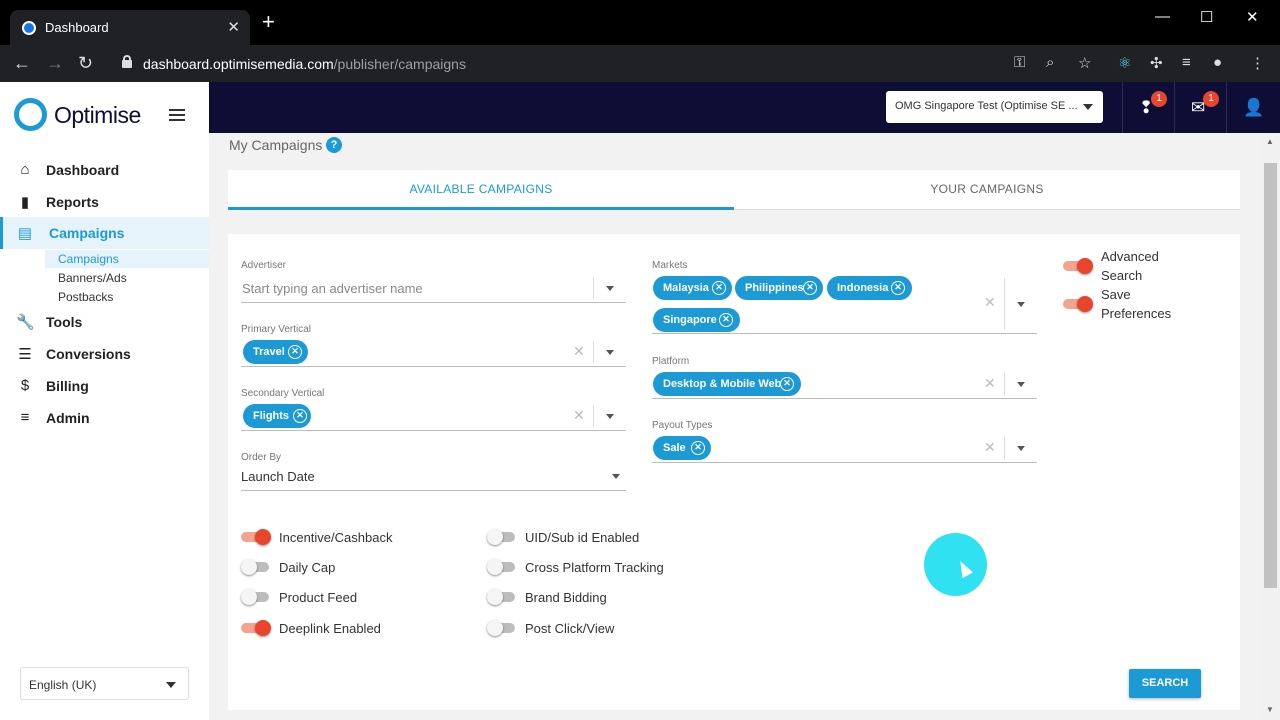  What do you see at coordinates (1078, 266) in the screenshot?
I see `advanced-search-toggle` at bounding box center [1078, 266].